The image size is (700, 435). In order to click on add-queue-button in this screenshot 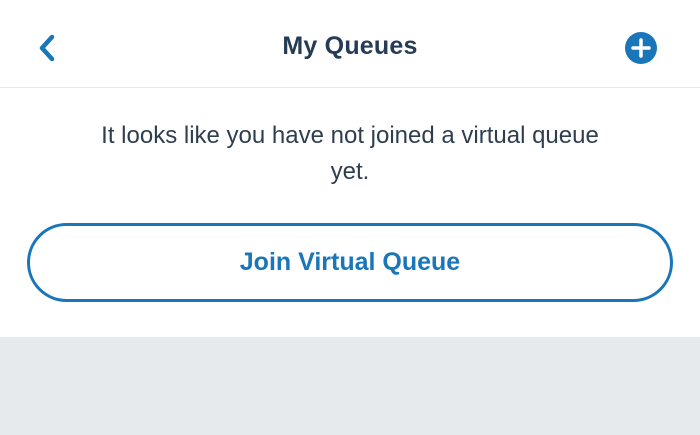, I will do `click(641, 48)`.